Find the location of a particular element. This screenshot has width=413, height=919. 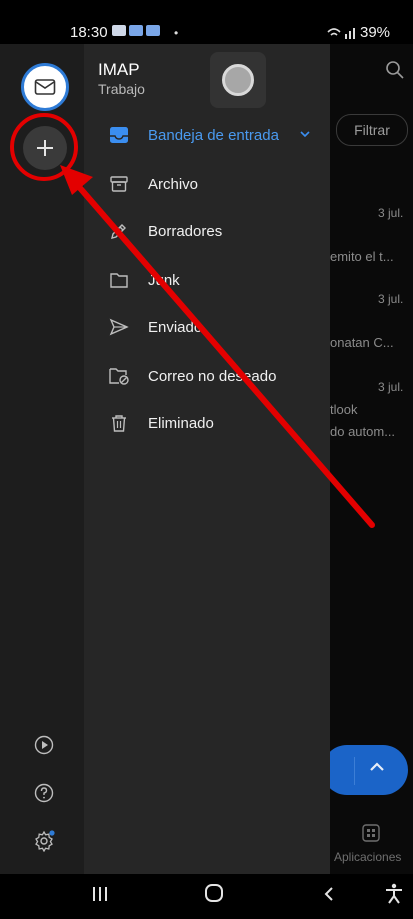

record-icon is located at coordinates (238, 80).